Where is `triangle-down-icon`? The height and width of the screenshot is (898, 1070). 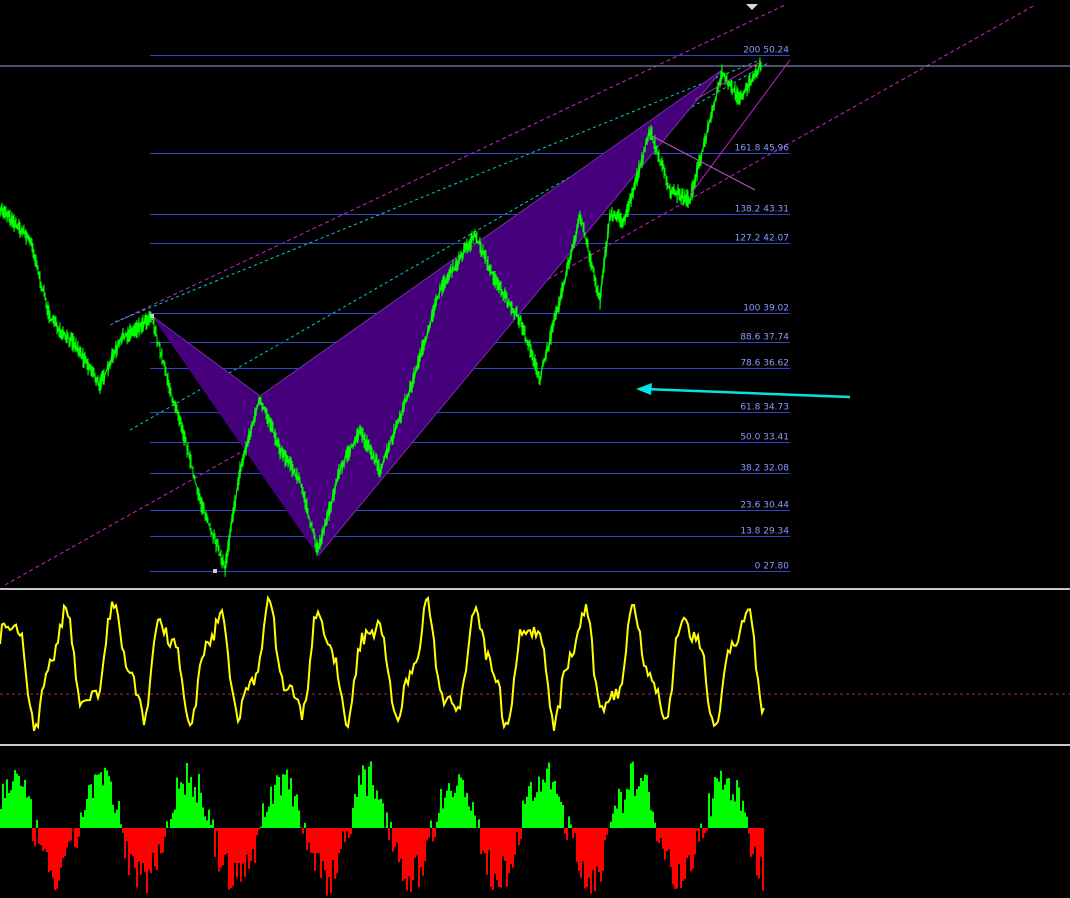
triangle-down-icon is located at coordinates (752, 7).